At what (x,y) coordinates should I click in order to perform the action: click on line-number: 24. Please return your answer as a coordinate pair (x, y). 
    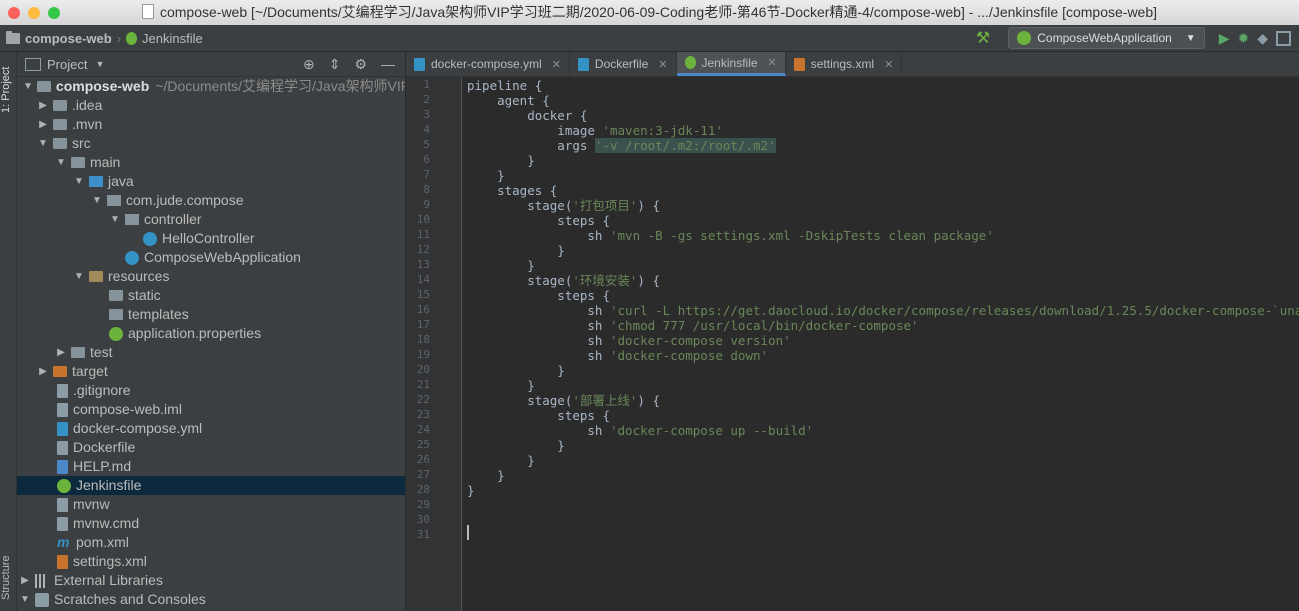
    Looking at the image, I should click on (423, 429).